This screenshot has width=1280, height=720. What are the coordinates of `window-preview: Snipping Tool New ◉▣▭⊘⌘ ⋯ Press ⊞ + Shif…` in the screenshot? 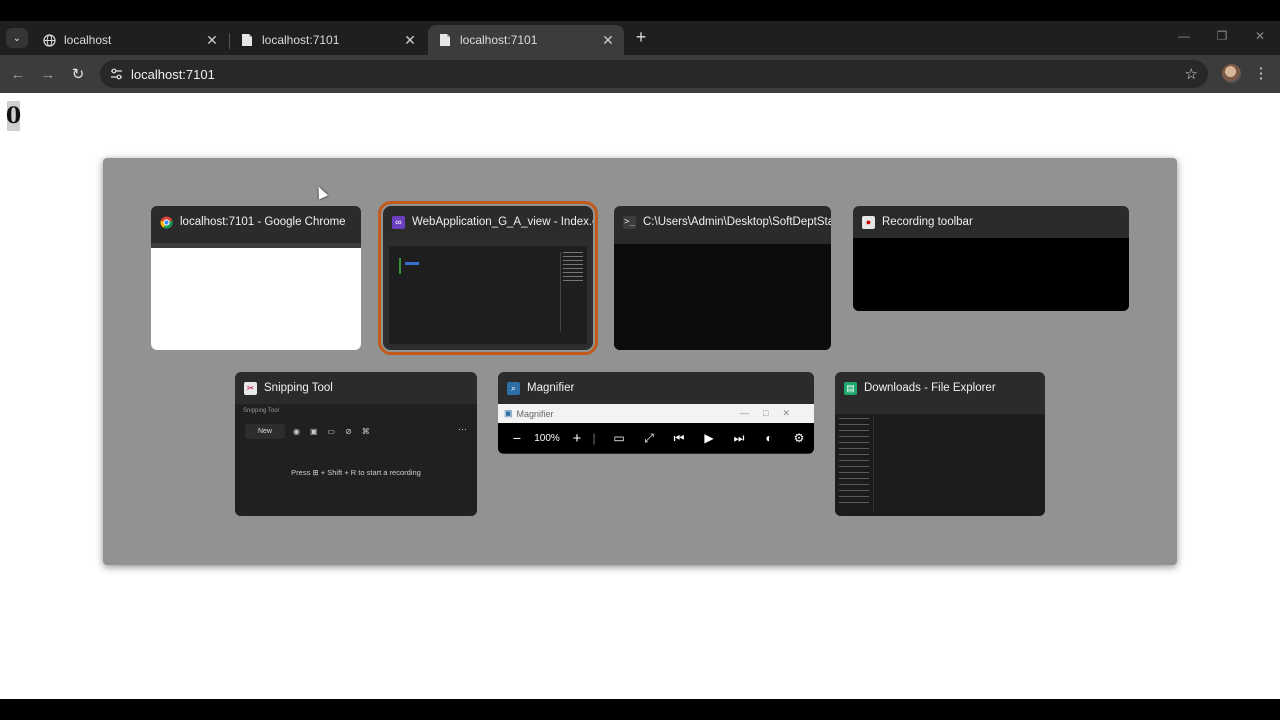 It's located at (356, 460).